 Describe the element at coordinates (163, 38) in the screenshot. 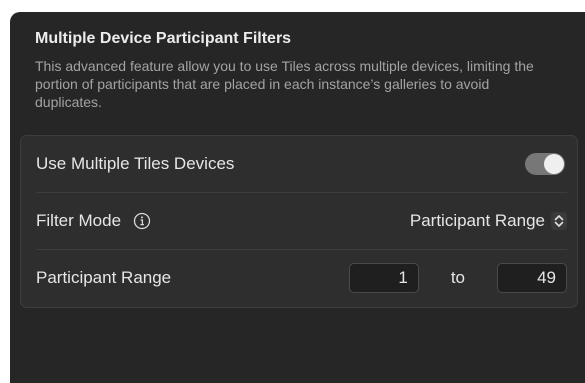

I see `section-title: Multiple Device Participant Filters` at that location.